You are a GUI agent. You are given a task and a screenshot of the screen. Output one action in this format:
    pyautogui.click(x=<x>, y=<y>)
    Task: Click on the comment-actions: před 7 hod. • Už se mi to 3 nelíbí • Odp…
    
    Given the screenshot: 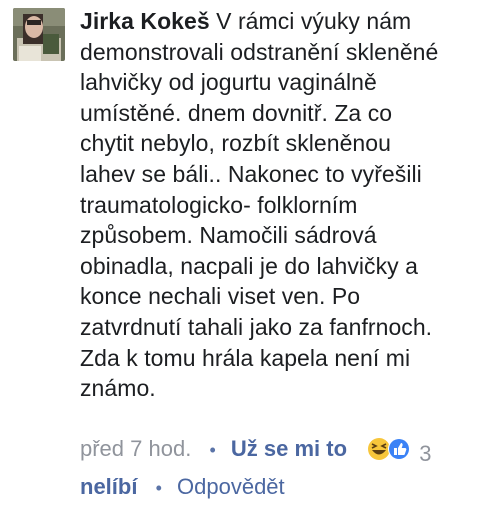 What is the action you would take?
    pyautogui.click(x=277, y=468)
    